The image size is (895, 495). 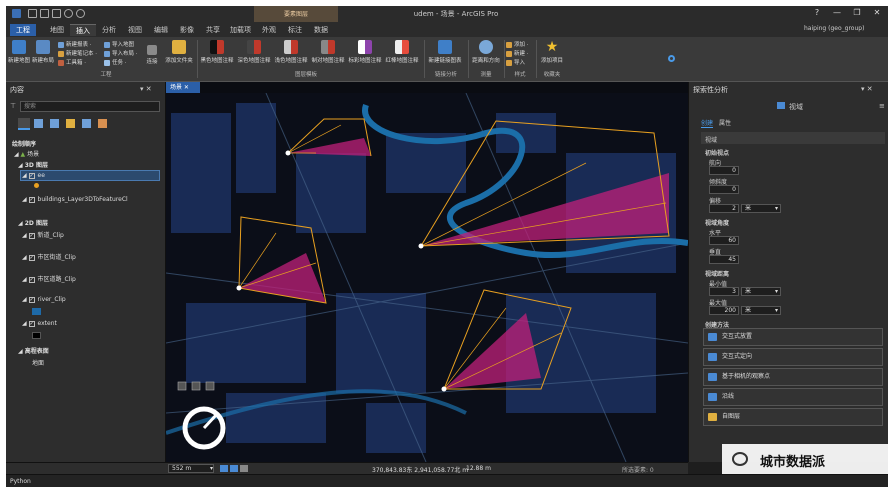 I want to click on tab-create: 创建, so click(x=707, y=123).